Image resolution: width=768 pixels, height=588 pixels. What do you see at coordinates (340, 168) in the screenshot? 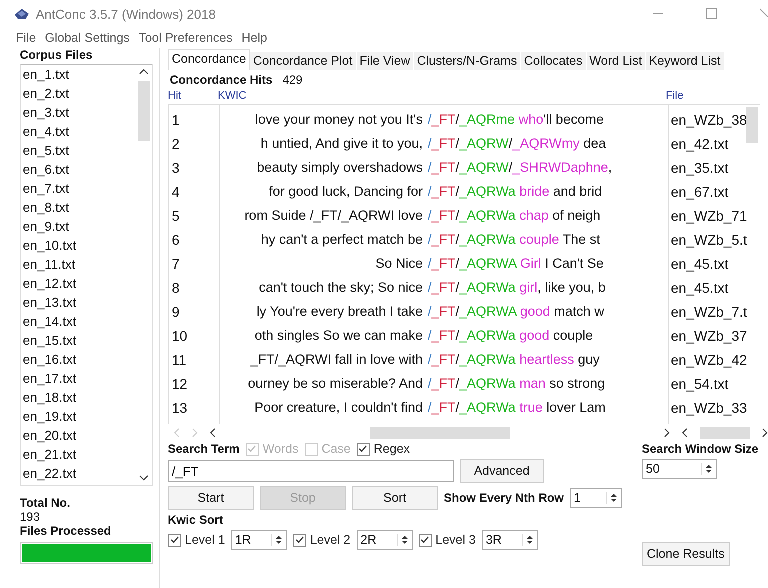
I see `left-context: beauty simply overshadows` at bounding box center [340, 168].